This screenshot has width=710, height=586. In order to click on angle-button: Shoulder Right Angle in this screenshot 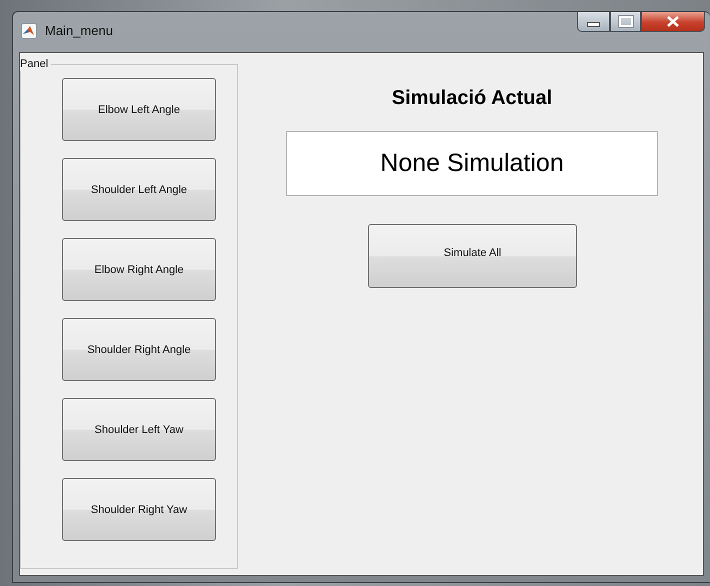, I will do `click(139, 349)`.